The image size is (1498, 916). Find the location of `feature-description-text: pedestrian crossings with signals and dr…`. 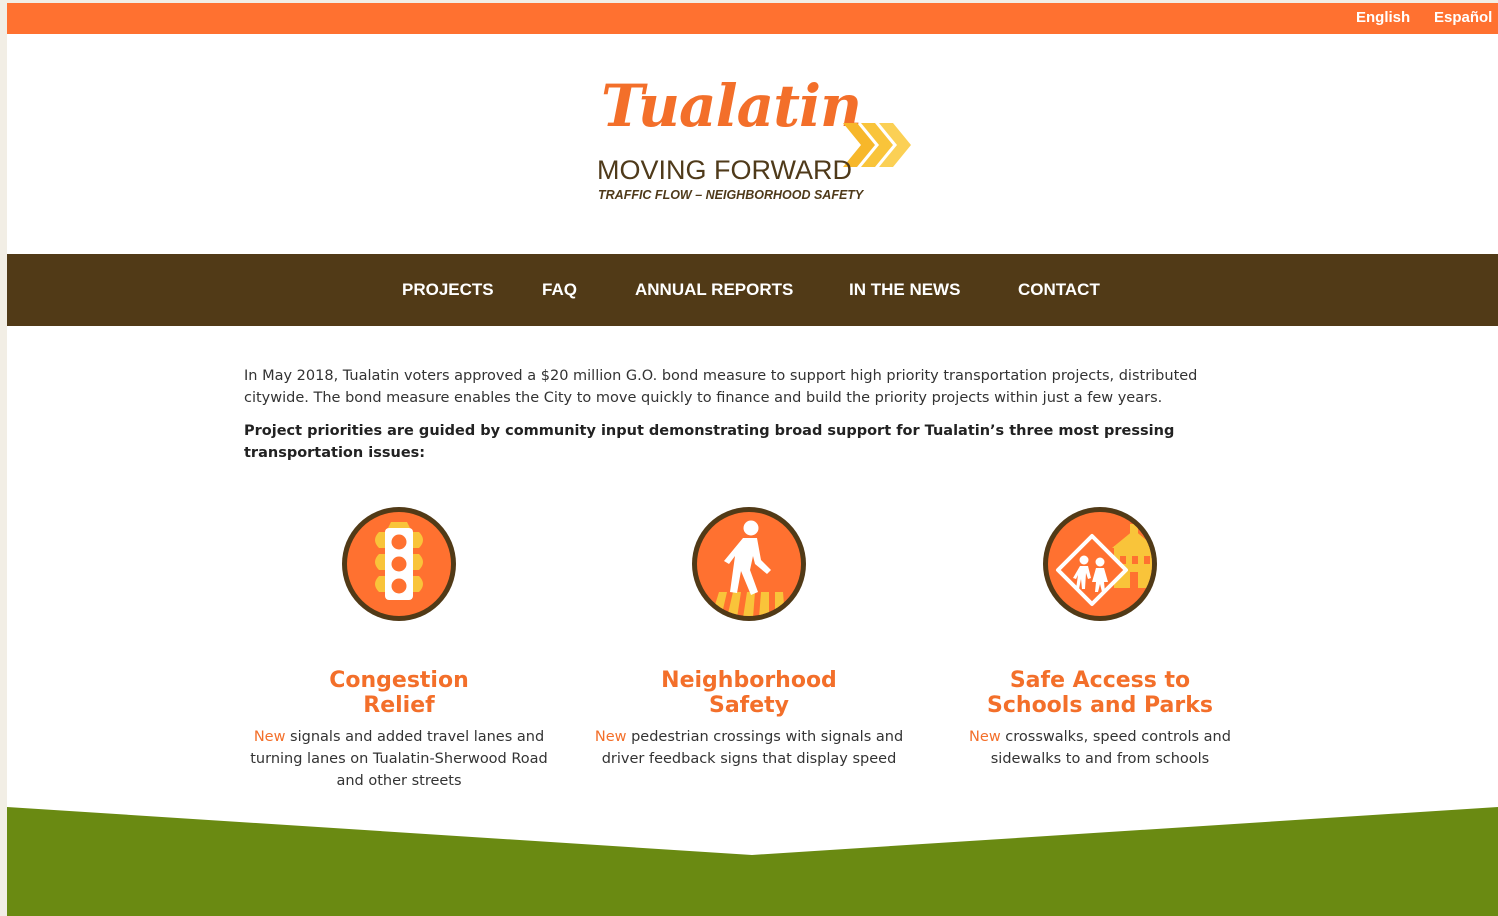

feature-description-text: pedestrian crossings with signals and dr… is located at coordinates (752, 748).